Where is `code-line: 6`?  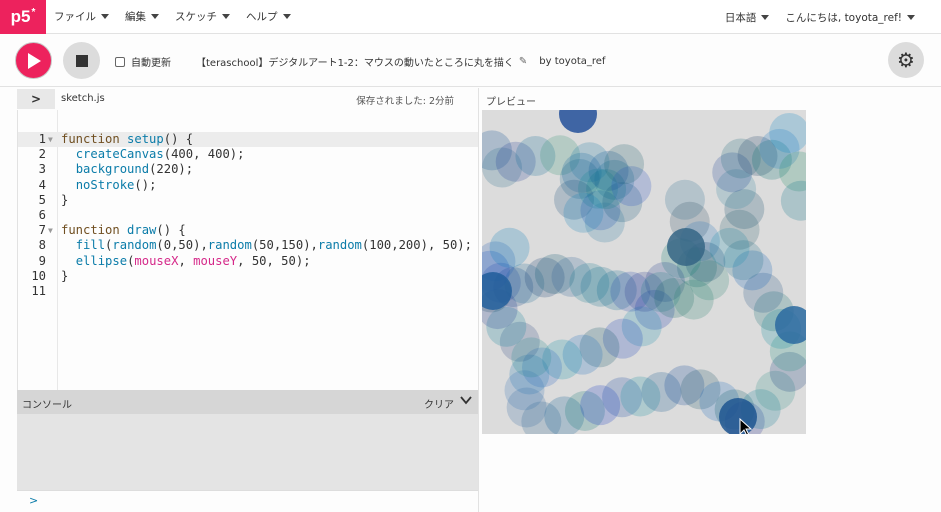 code-line: 6 is located at coordinates (245, 215).